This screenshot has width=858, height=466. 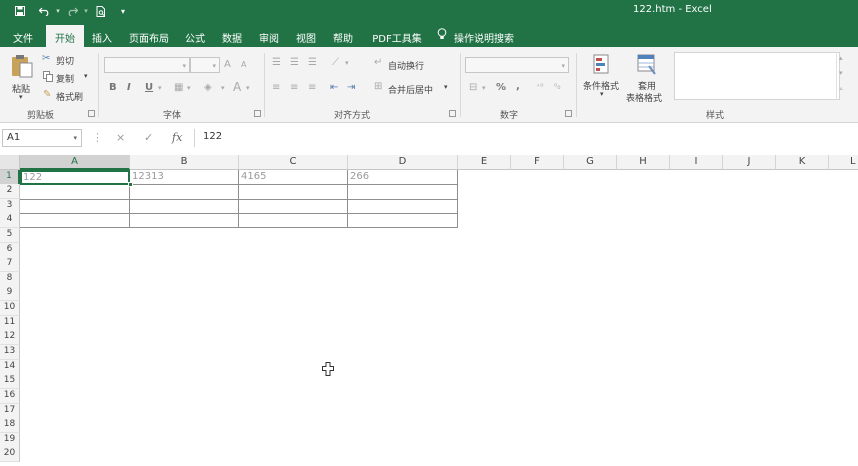 What do you see at coordinates (568, 113) in the screenshot?
I see `number-launcher-icon` at bounding box center [568, 113].